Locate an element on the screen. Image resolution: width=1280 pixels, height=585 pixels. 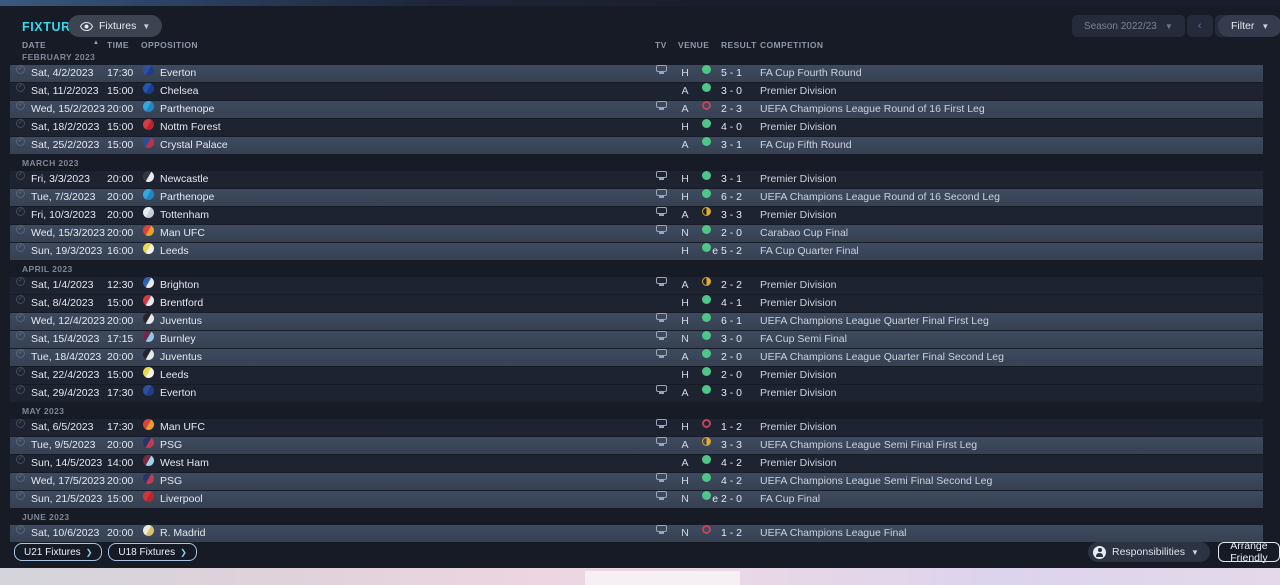
competition-name: Premier Division is located at coordinates (798, 463).